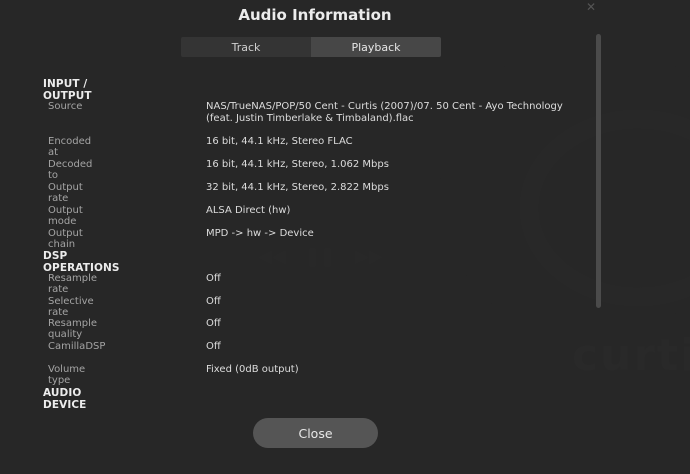  I want to click on row-label-volume-type: Volume type, so click(67, 375).